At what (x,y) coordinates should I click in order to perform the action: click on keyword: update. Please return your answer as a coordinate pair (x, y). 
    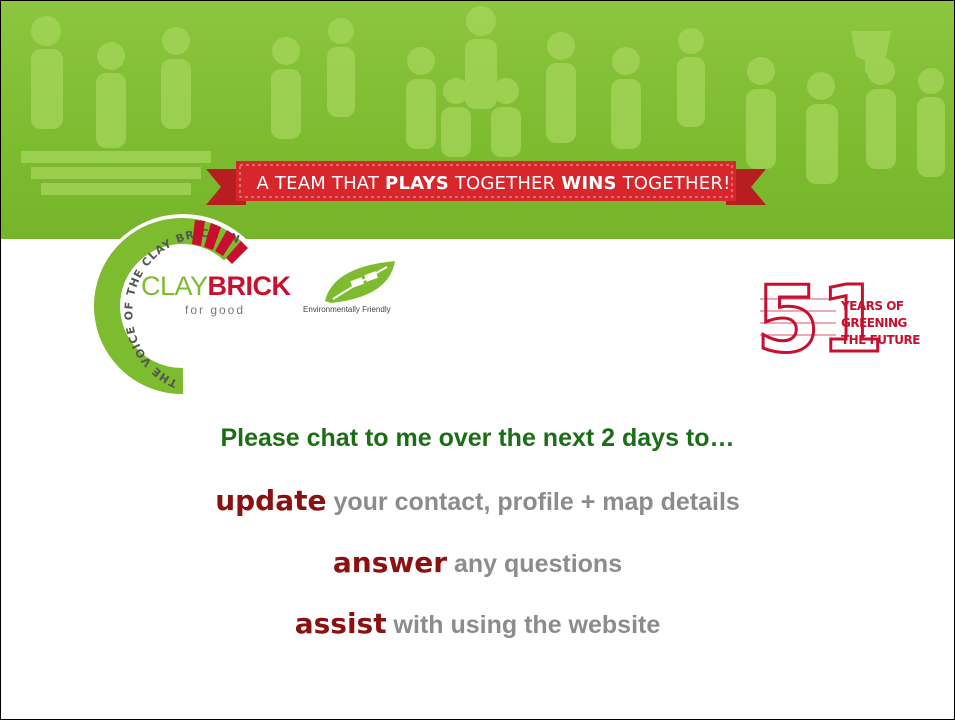
    Looking at the image, I should click on (271, 500).